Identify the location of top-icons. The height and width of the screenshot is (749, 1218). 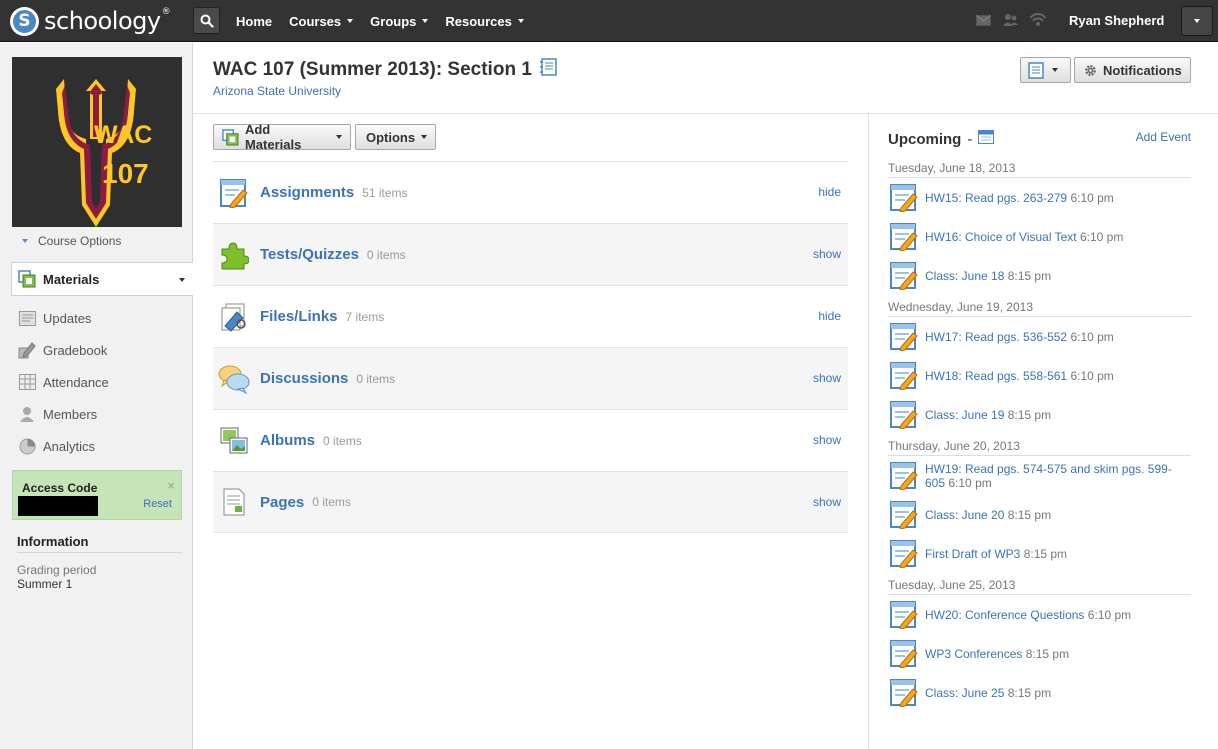
(1017, 21).